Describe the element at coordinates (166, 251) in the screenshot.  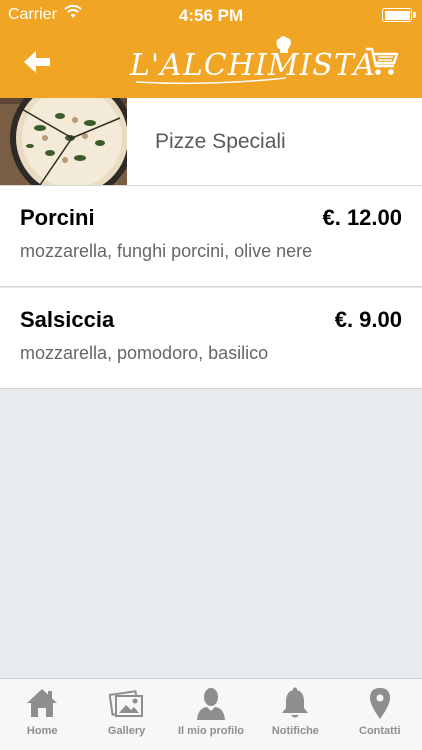
I see `item-description: mozzarella, funghi porcini, olive nere` at that location.